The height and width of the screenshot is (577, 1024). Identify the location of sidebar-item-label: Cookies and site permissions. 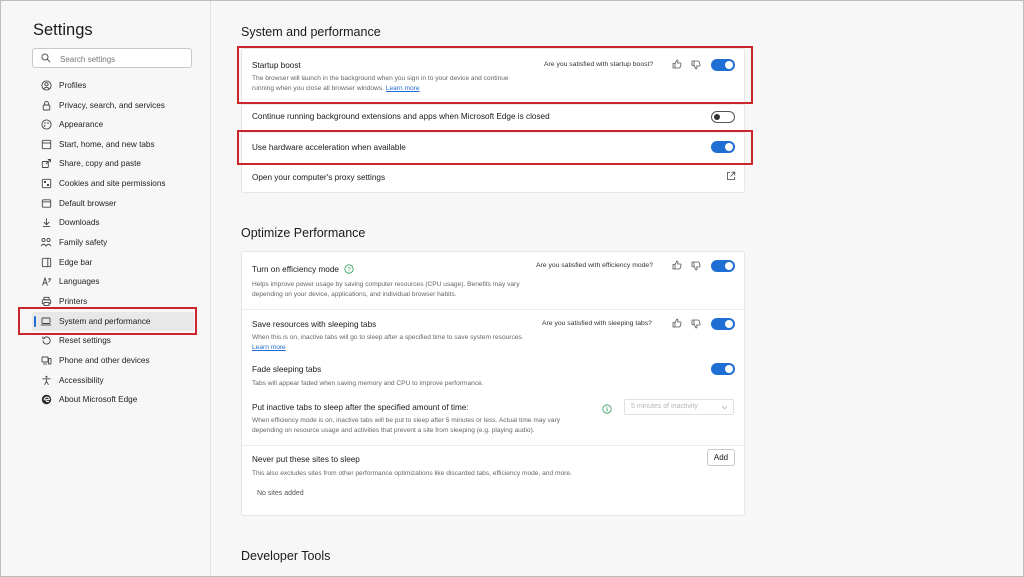
(112, 183).